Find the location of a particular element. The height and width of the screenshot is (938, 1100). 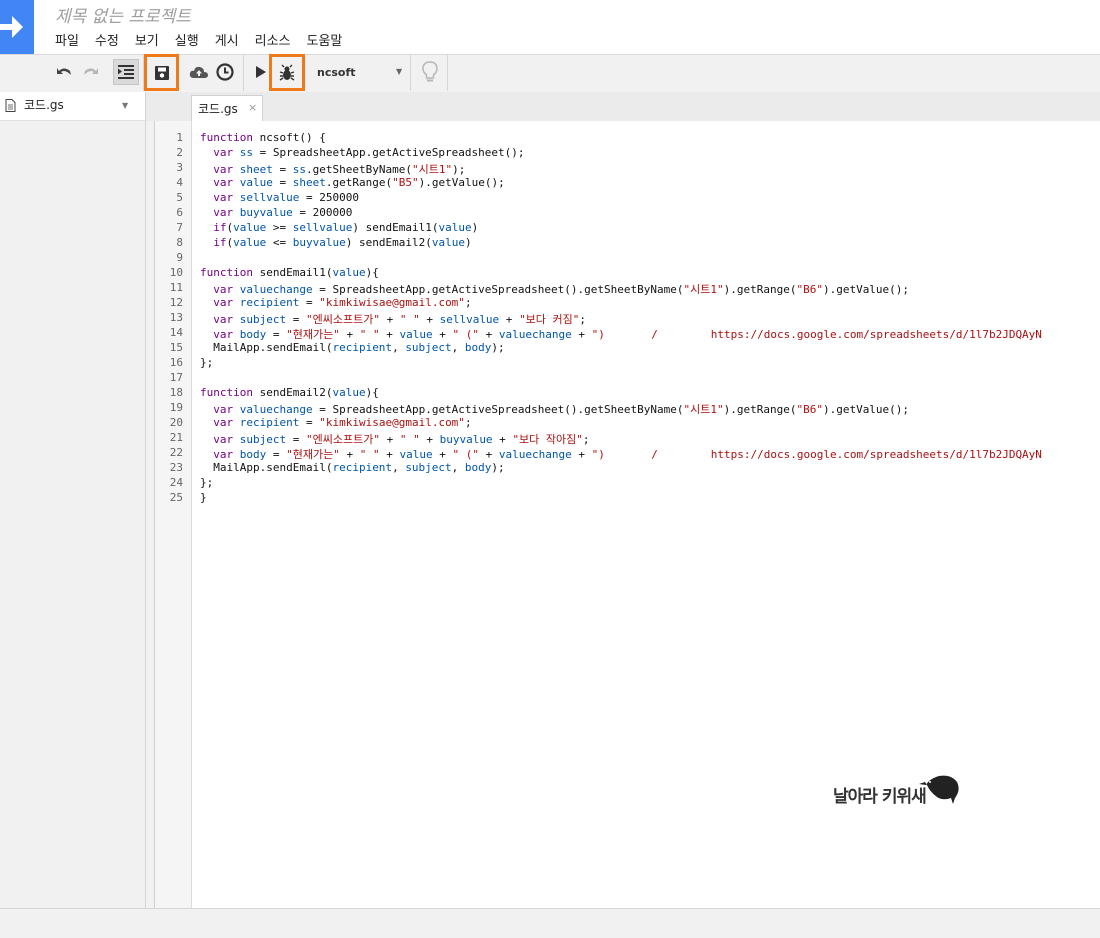

run-button is located at coordinates (261, 72).